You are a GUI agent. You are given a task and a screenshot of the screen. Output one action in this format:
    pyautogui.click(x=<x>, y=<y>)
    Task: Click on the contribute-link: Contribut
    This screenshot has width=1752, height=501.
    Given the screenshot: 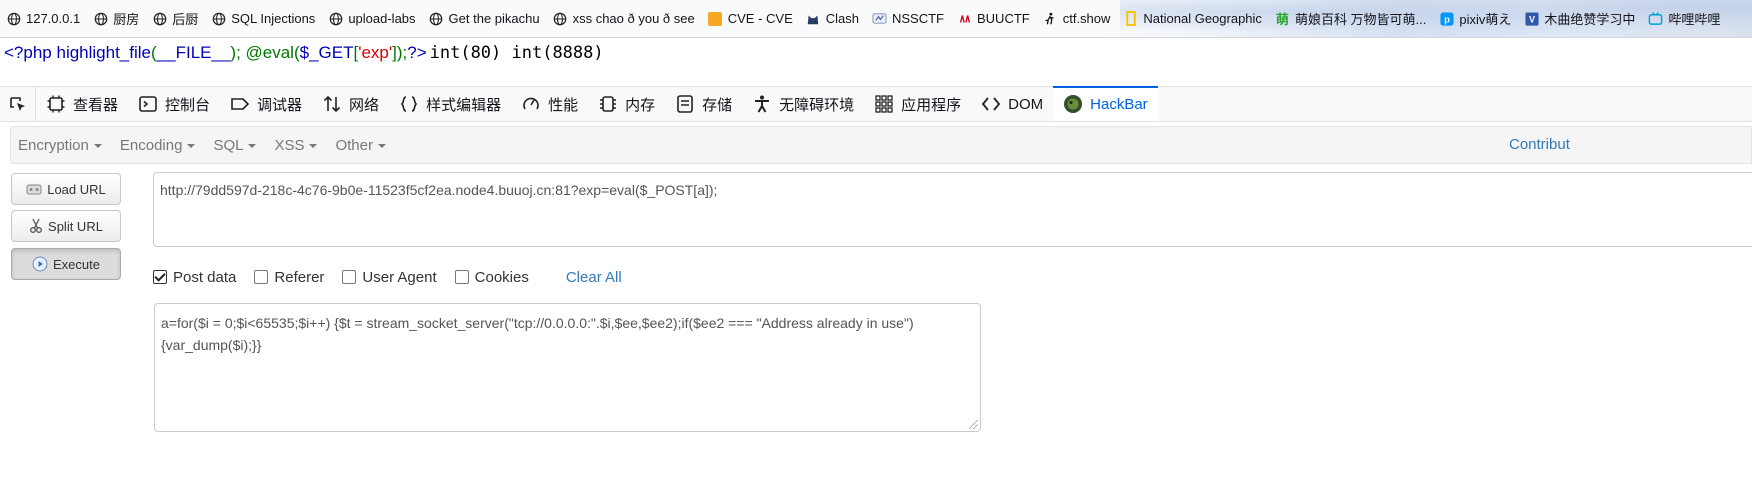 What is the action you would take?
    pyautogui.click(x=1539, y=144)
    